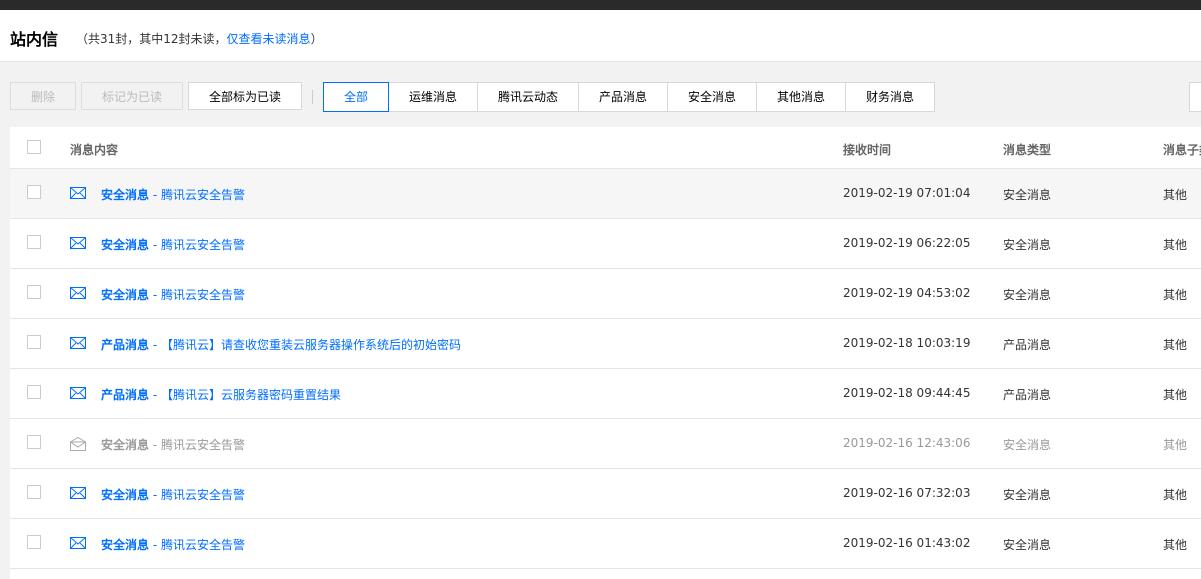 The width and height of the screenshot is (1201, 579). What do you see at coordinates (605, 444) in the screenshot?
I see `table-row: 安全消息 - 腾讯云安全告警 2019-02-16 12:43:06 安全消息 其他` at bounding box center [605, 444].